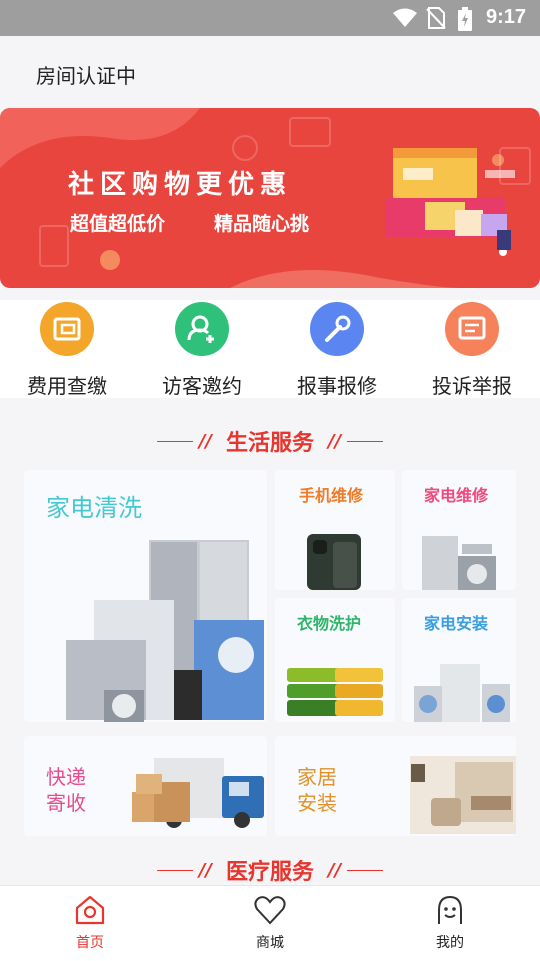 The image size is (540, 961). I want to click on message-icon, so click(472, 329).